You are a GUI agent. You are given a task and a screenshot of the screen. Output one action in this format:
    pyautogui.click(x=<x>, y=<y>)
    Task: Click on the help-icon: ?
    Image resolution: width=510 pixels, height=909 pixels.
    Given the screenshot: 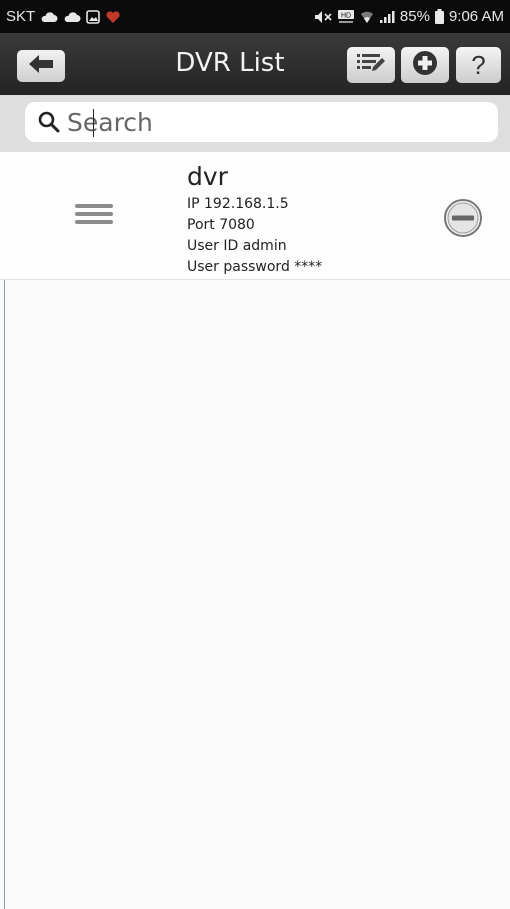 What is the action you would take?
    pyautogui.click(x=478, y=64)
    